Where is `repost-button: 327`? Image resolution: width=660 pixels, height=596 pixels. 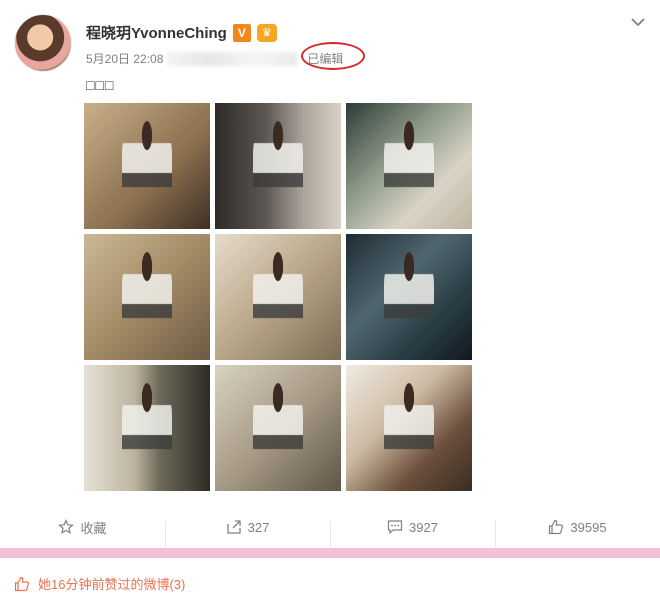
repost-button: 327 is located at coordinates (247, 533).